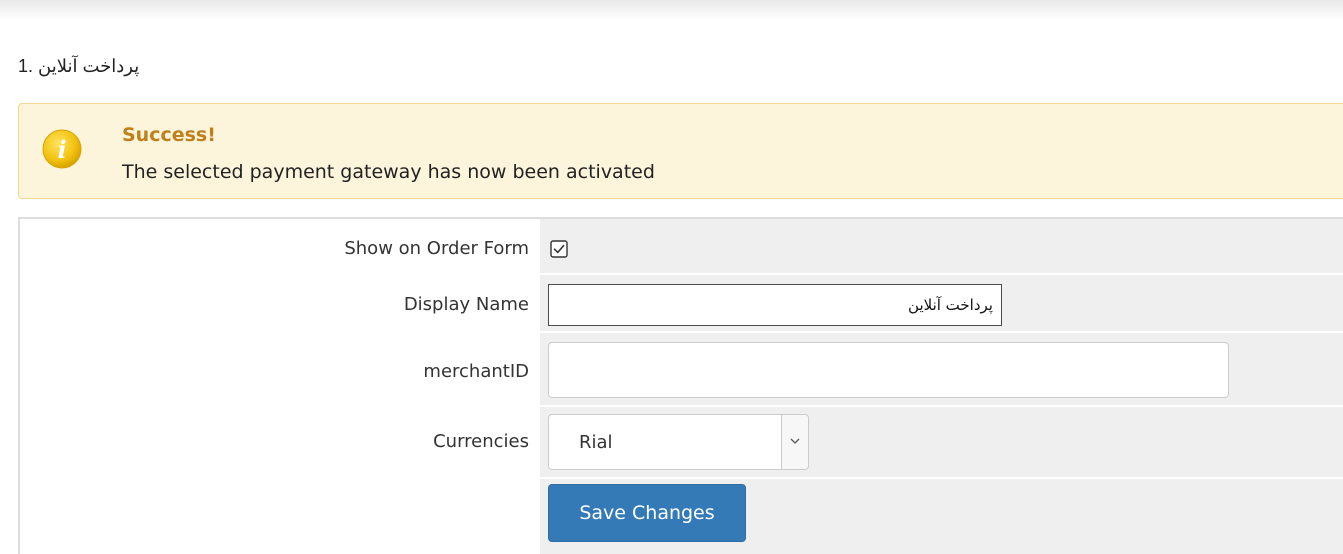 The height and width of the screenshot is (554, 1343). Describe the element at coordinates (596, 442) in the screenshot. I see `currencies-selected-value: Rial` at that location.